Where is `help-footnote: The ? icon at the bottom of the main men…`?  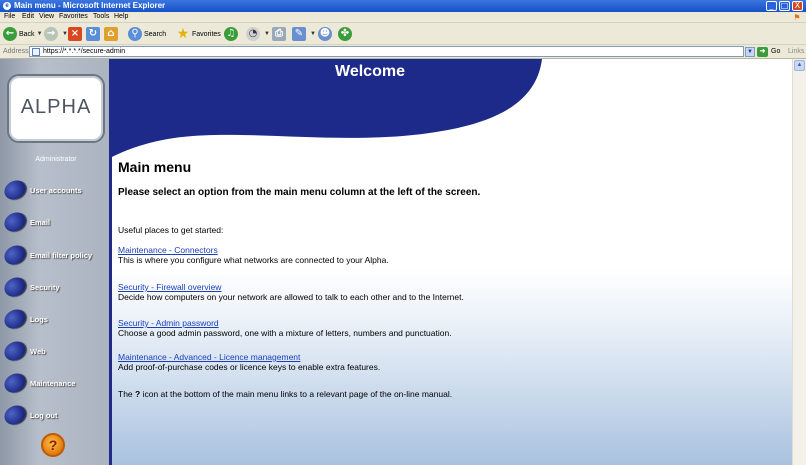
help-footnote: The ? icon at the bottom of the main men… is located at coordinates (285, 394).